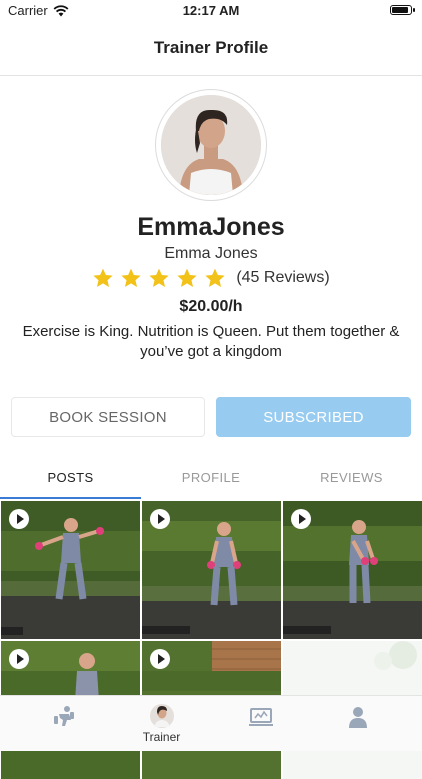 The width and height of the screenshot is (422, 779). I want to click on tab-posts: POSTS, so click(70, 477).